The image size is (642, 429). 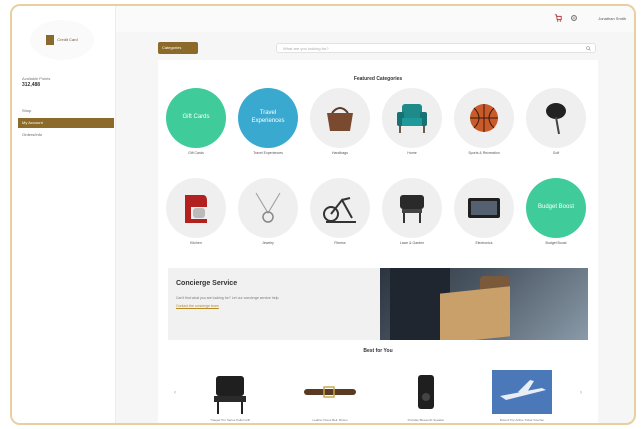 I want to click on category-electronics: Electronics, so click(x=484, y=213).